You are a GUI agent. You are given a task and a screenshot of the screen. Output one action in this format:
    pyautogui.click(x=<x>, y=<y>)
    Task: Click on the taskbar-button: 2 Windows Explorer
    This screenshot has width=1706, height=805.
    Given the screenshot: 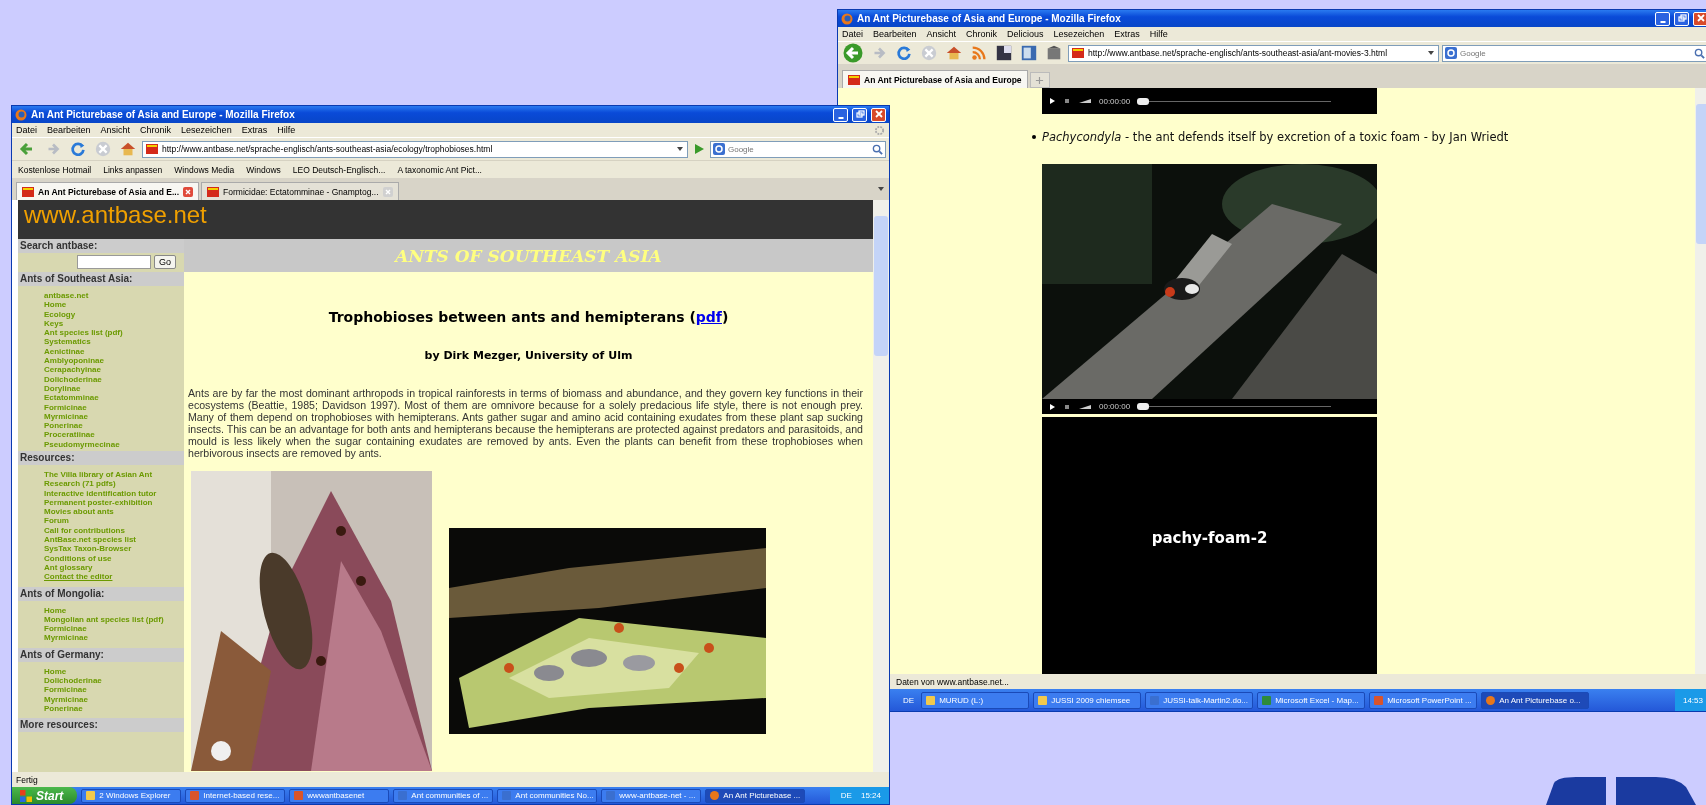 What is the action you would take?
    pyautogui.click(x=131, y=795)
    